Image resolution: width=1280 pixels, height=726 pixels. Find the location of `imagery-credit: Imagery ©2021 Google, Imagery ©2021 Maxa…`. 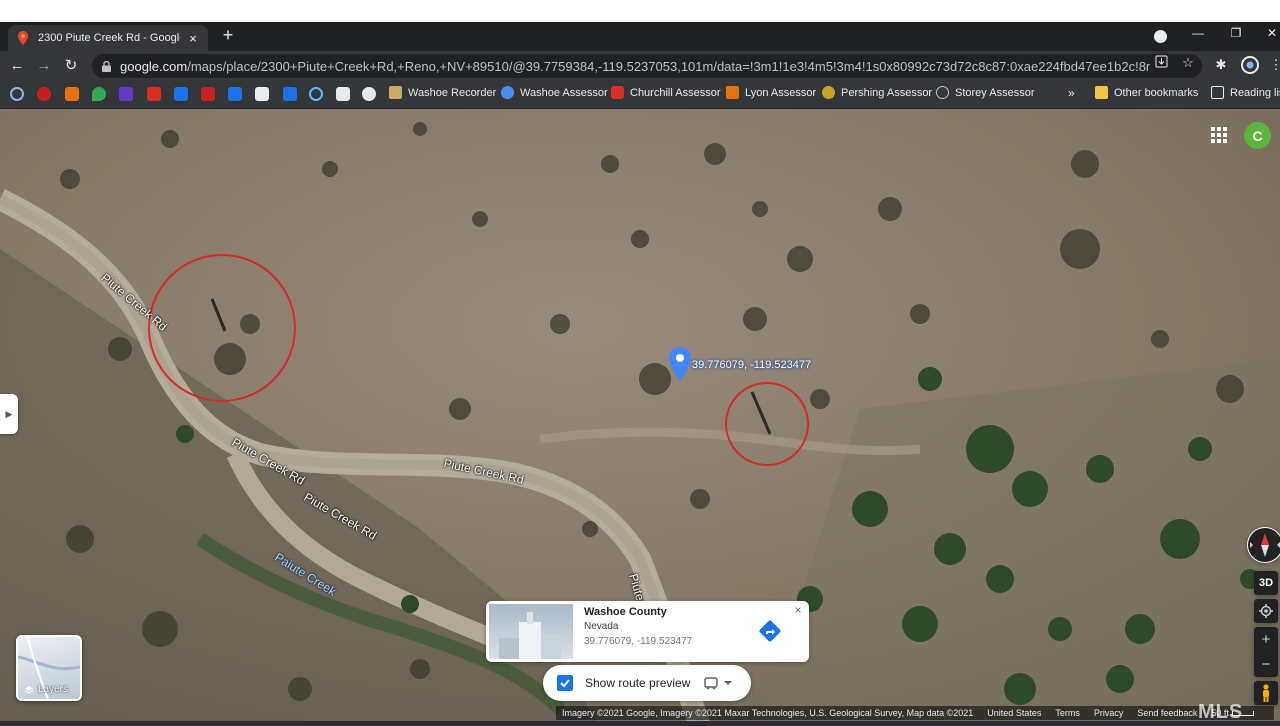

imagery-credit: Imagery ©2021 Google, Imagery ©2021 Maxa… is located at coordinates (768, 713).